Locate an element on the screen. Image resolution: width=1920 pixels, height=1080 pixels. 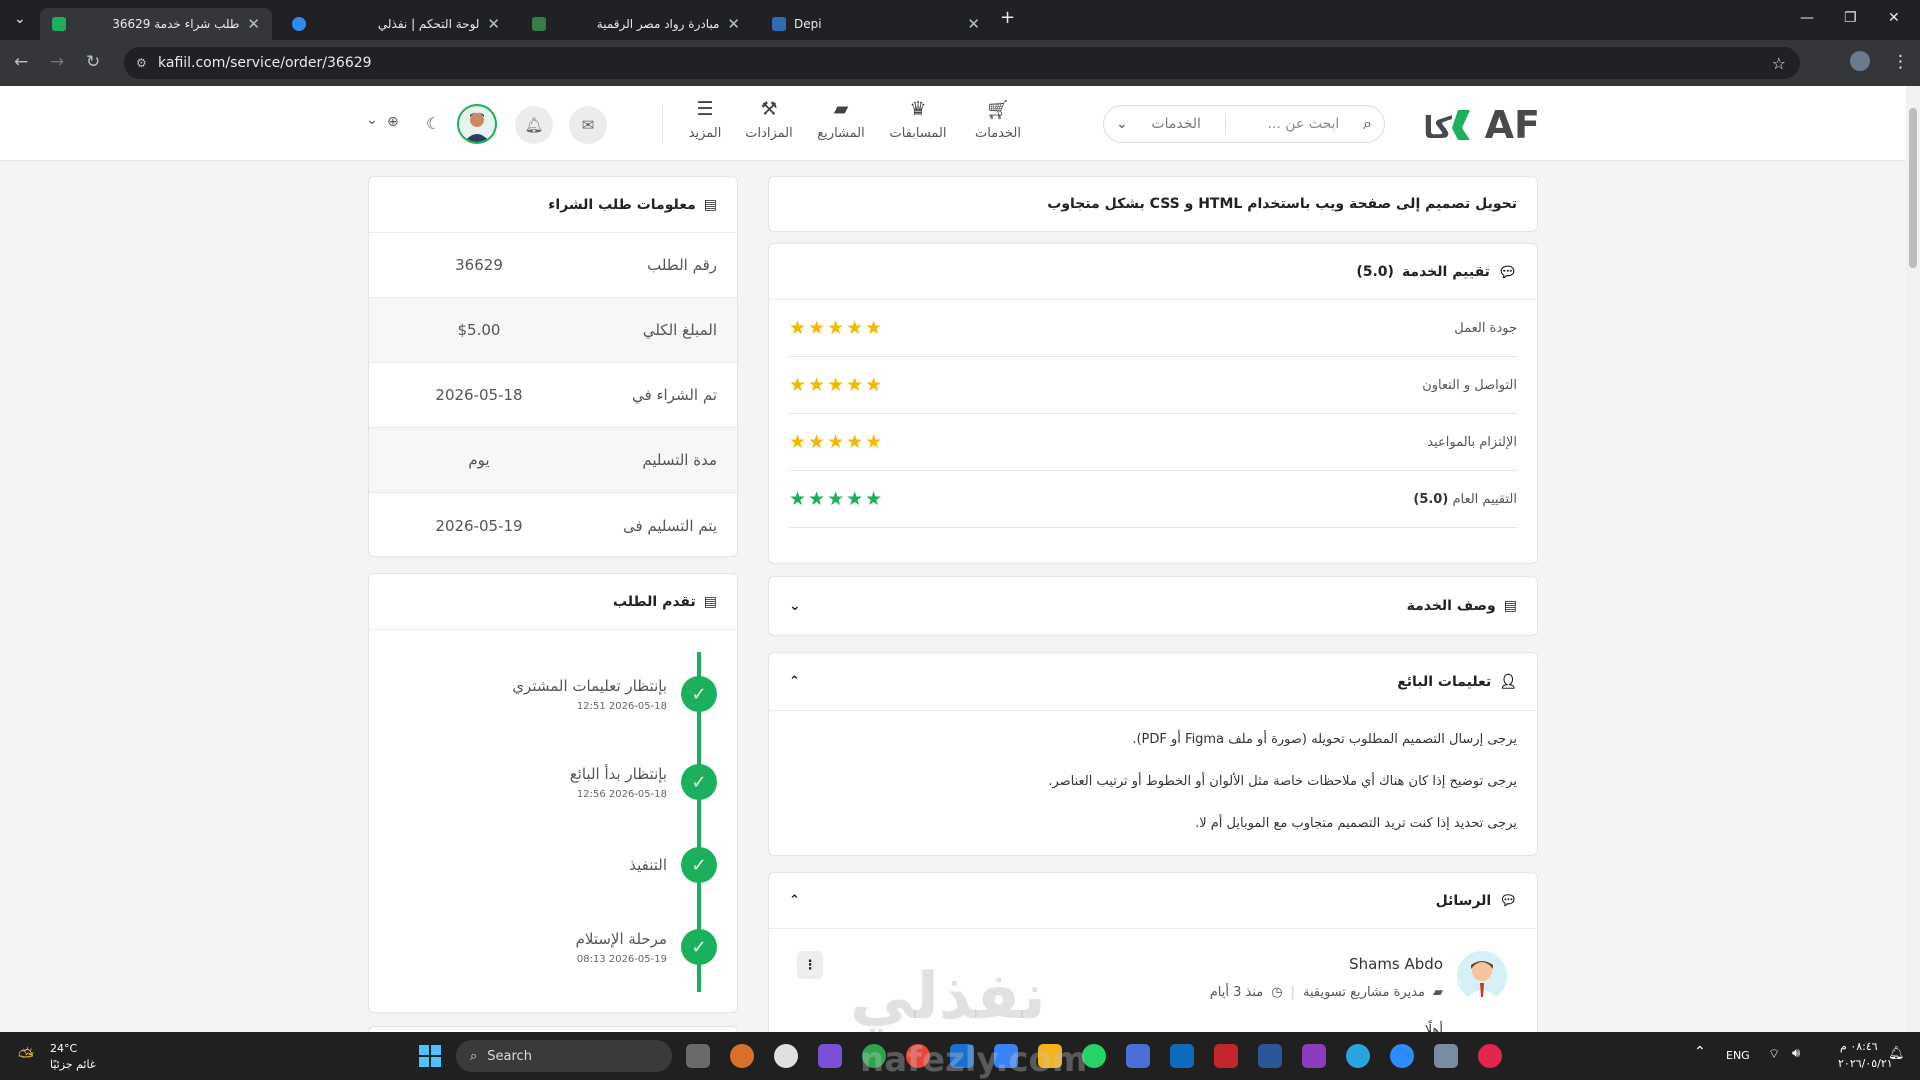
step-label: بإنتظار تعليمات المشتري is located at coordinates (589, 685).